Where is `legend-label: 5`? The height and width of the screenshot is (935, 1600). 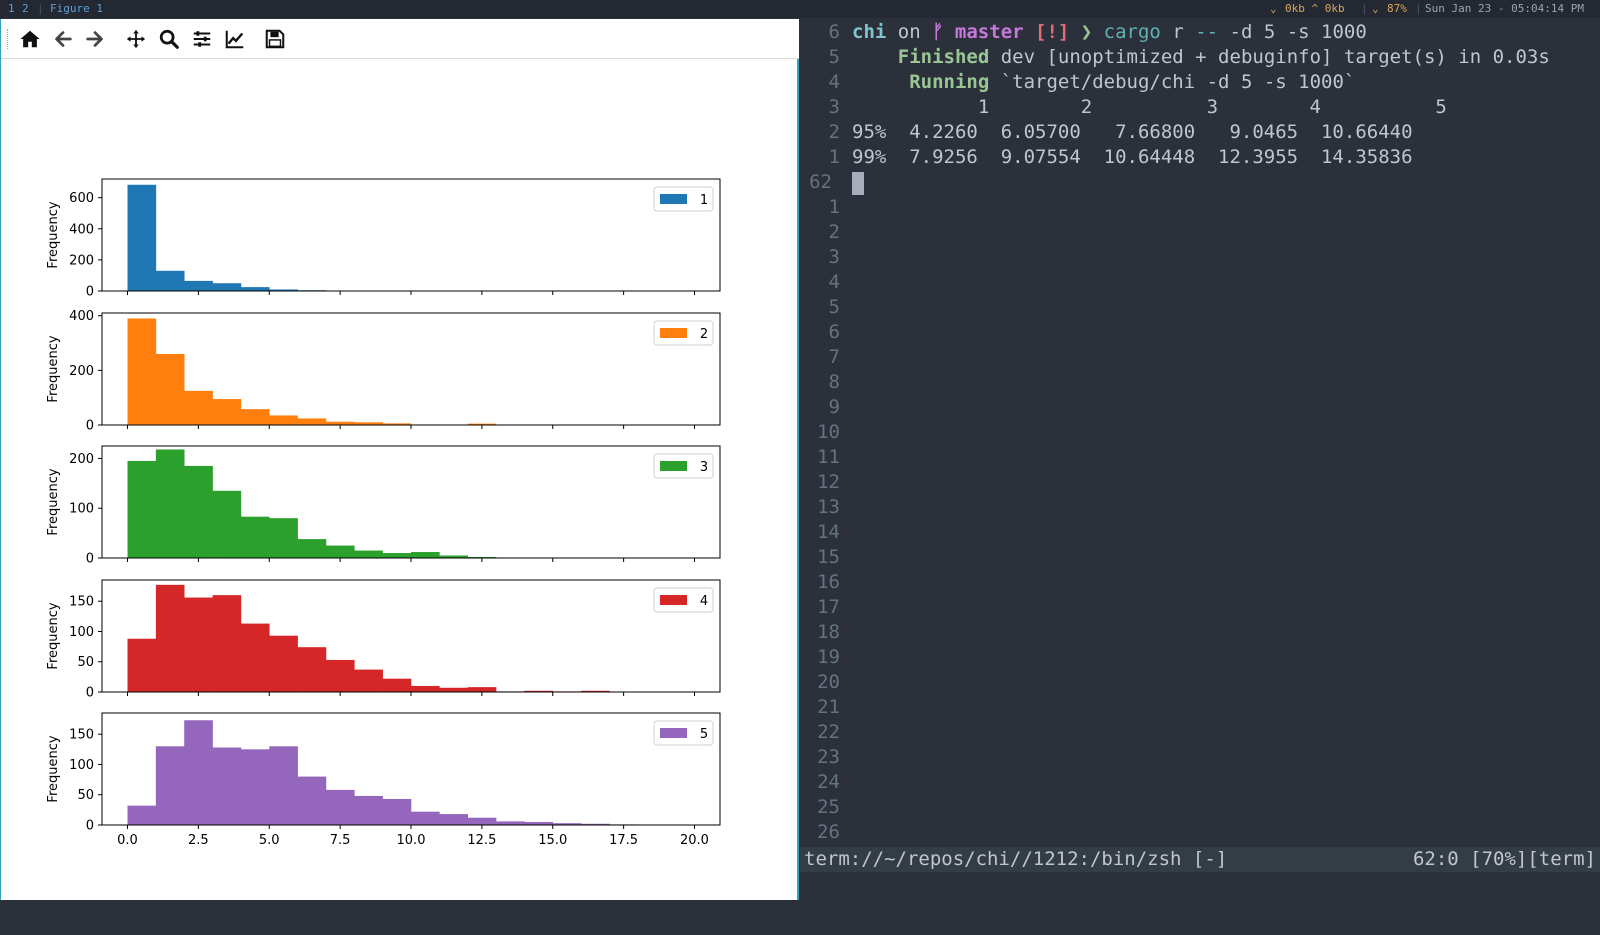 legend-label: 5 is located at coordinates (704, 734).